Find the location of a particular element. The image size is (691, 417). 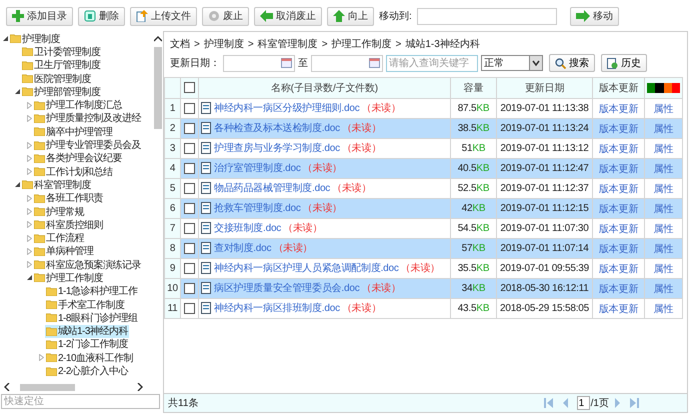

file-link: 各种检查及标本送检制度.doc is located at coordinates (277, 127).